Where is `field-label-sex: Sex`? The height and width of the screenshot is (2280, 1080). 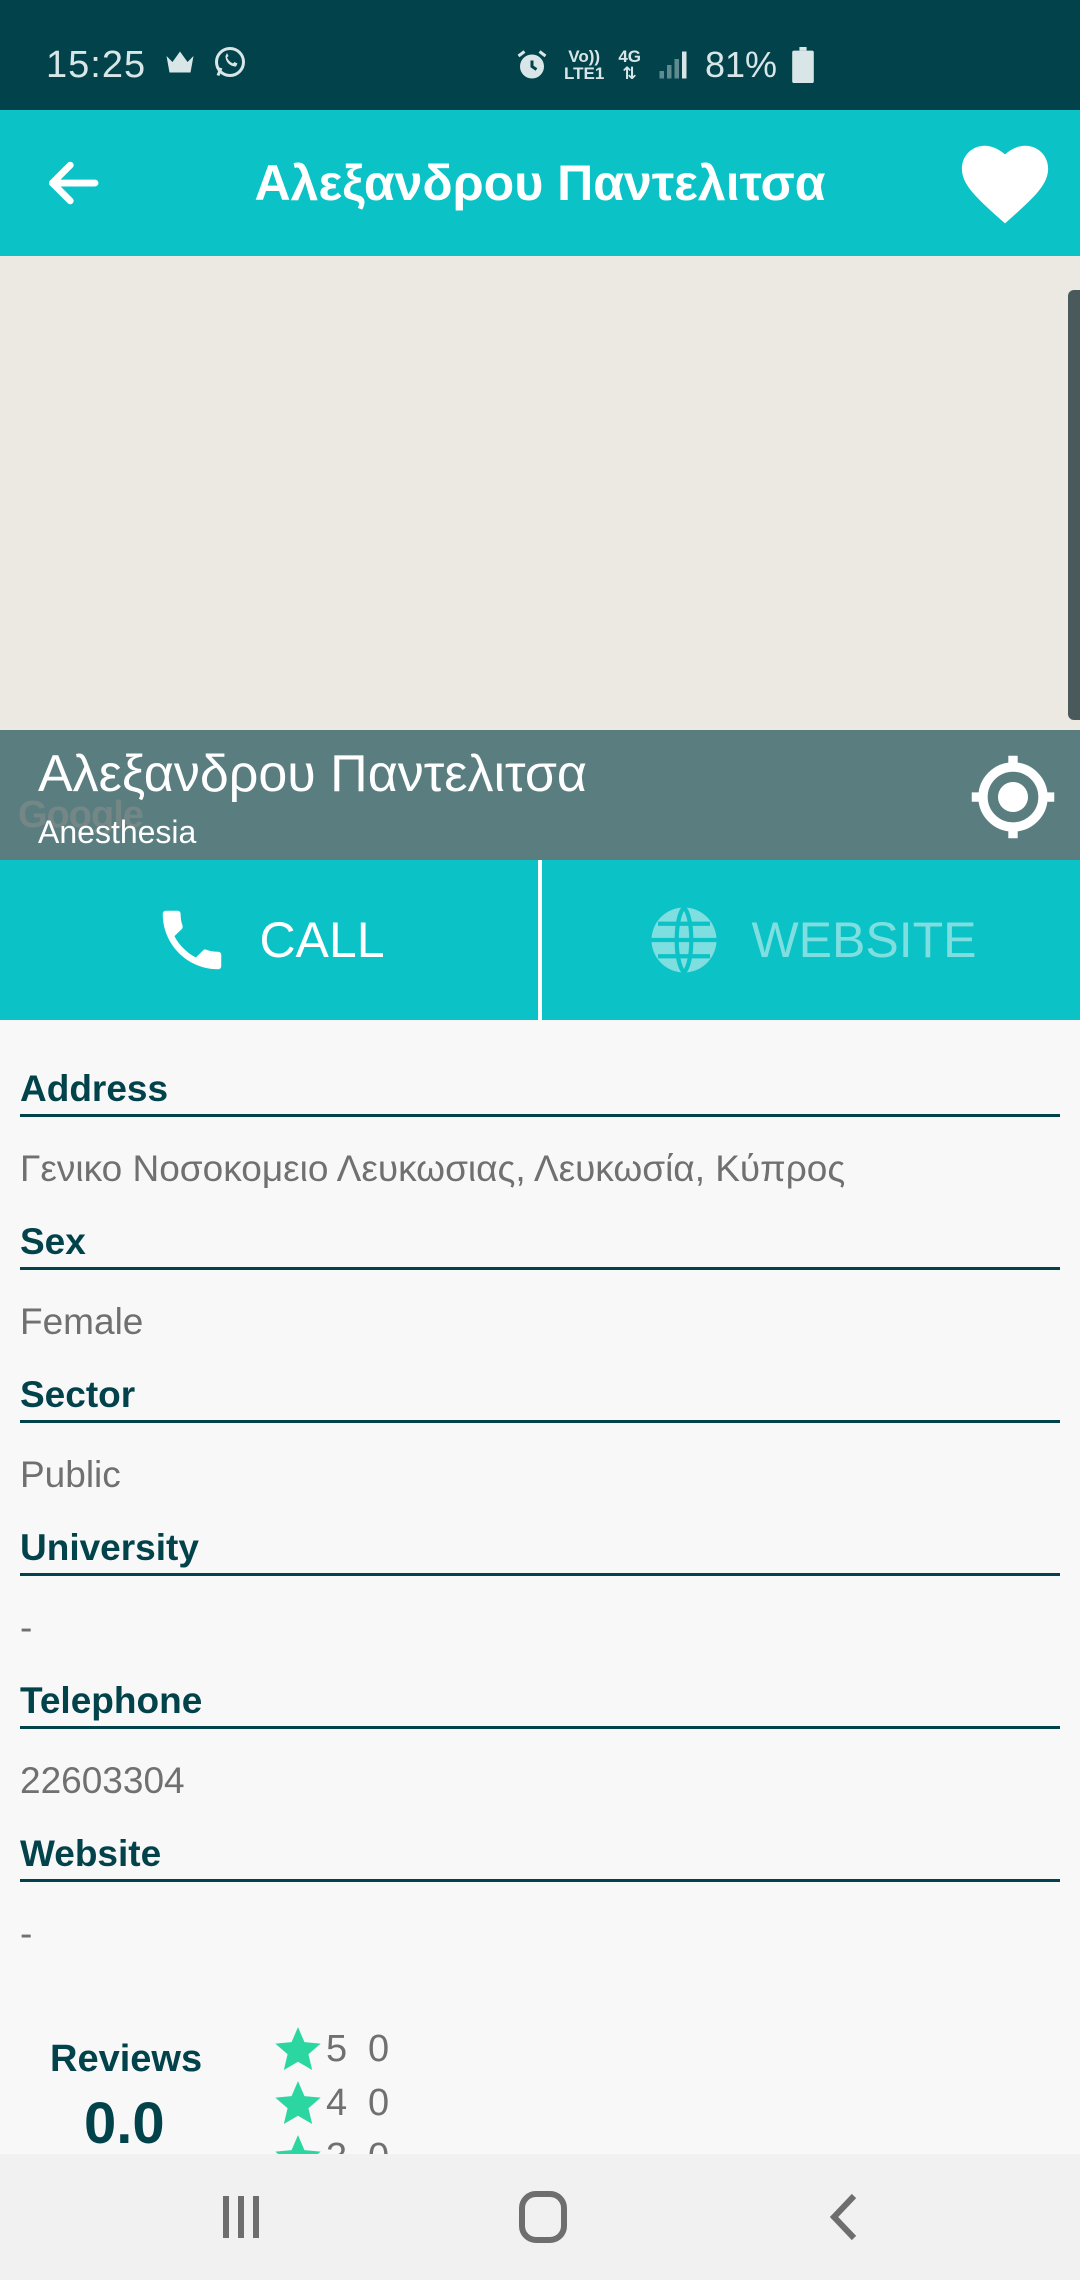 field-label-sex: Sex is located at coordinates (53, 1241).